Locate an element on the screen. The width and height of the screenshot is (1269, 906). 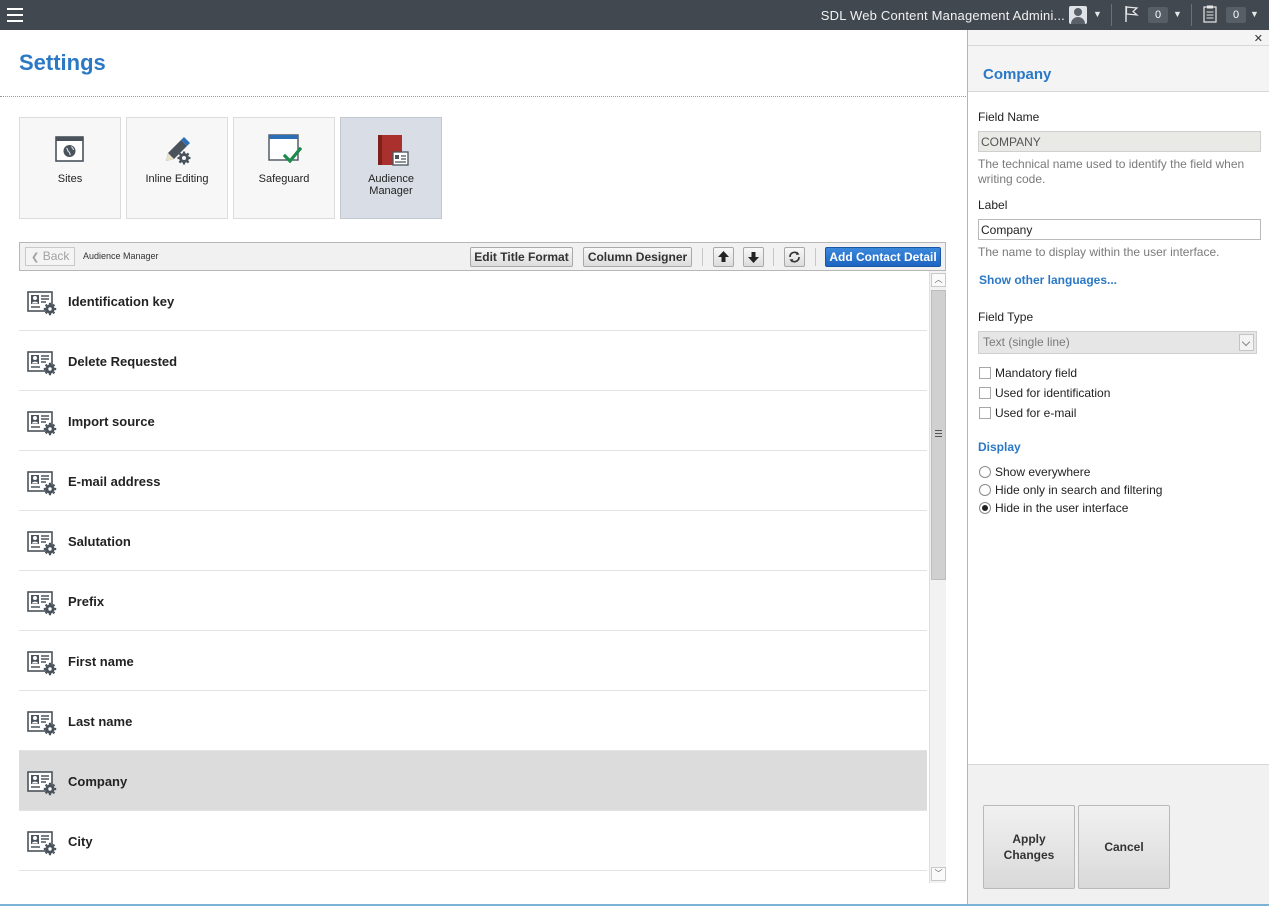
used-for-identification-checkbox is located at coordinates (985, 393).